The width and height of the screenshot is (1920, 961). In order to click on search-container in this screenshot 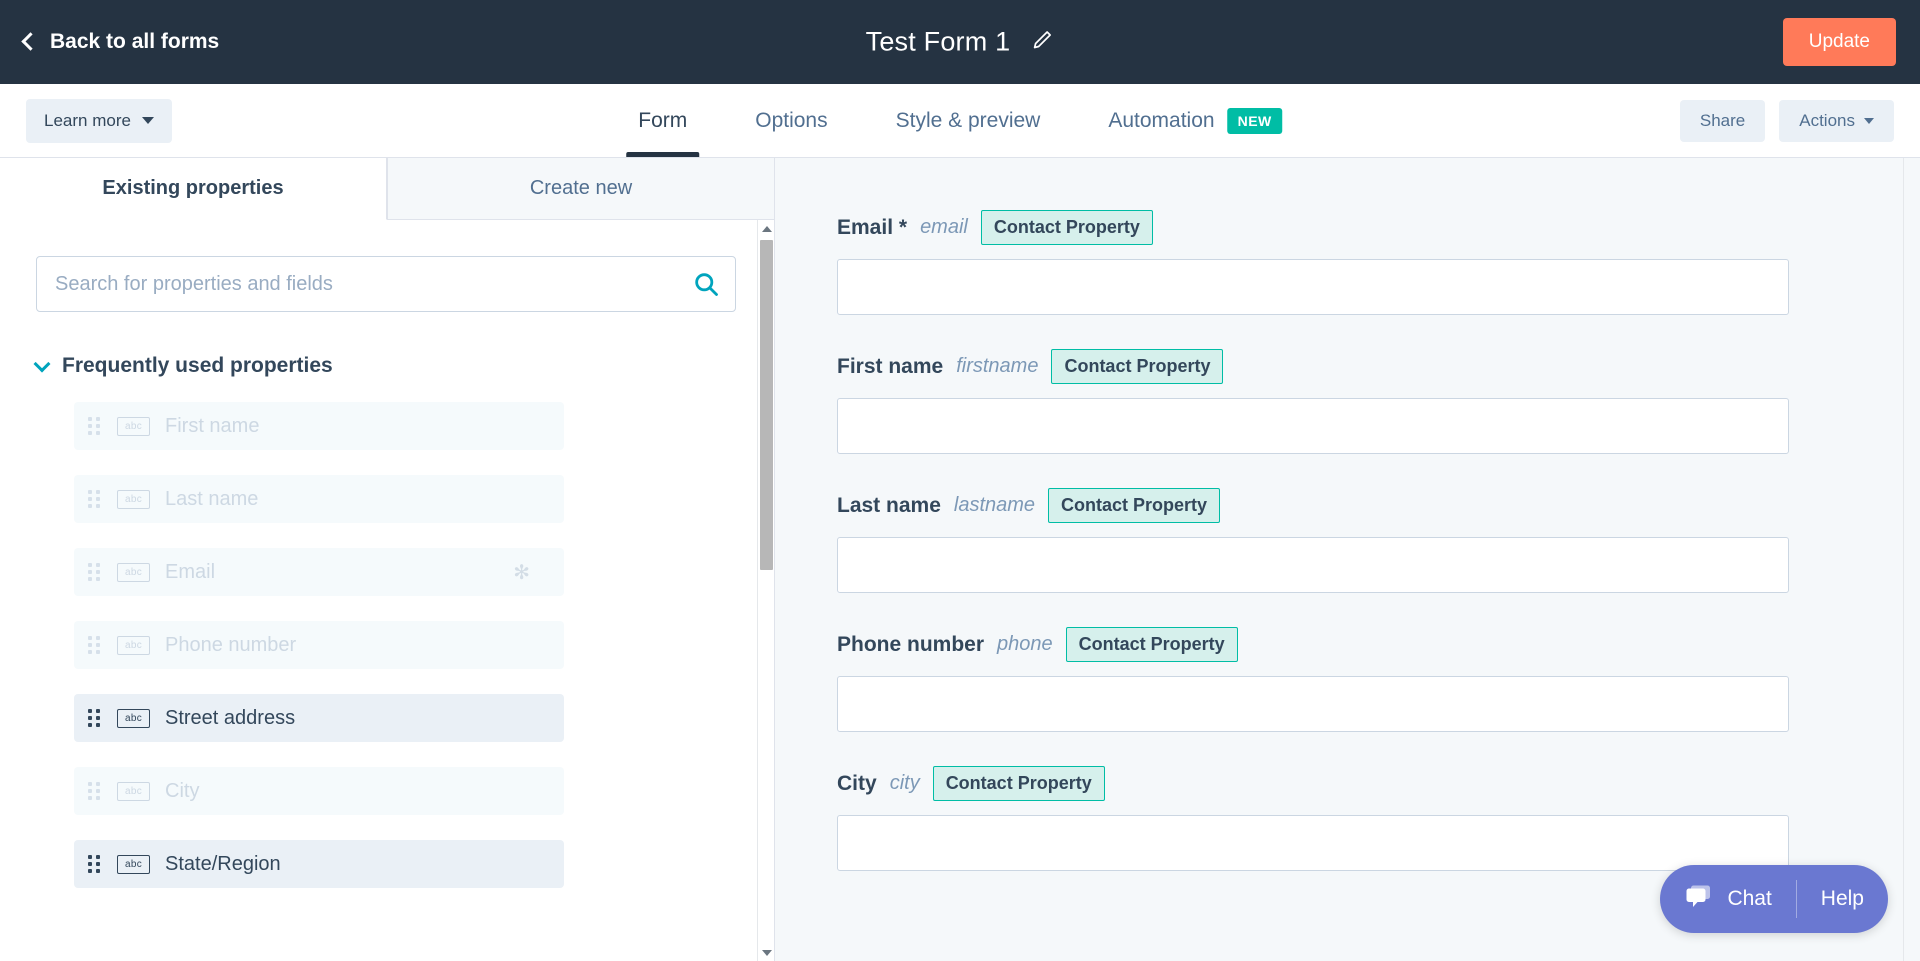, I will do `click(386, 284)`.